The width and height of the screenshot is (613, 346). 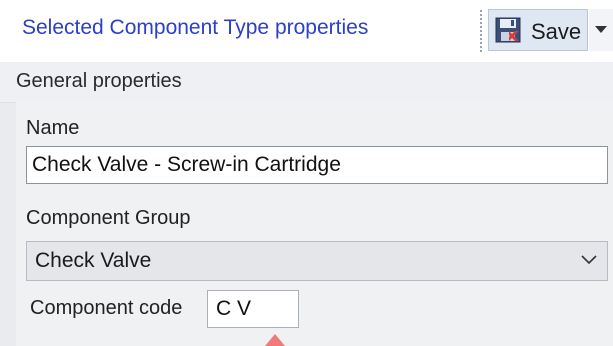 What do you see at coordinates (508, 30) in the screenshot?
I see `save-disk-icon` at bounding box center [508, 30].